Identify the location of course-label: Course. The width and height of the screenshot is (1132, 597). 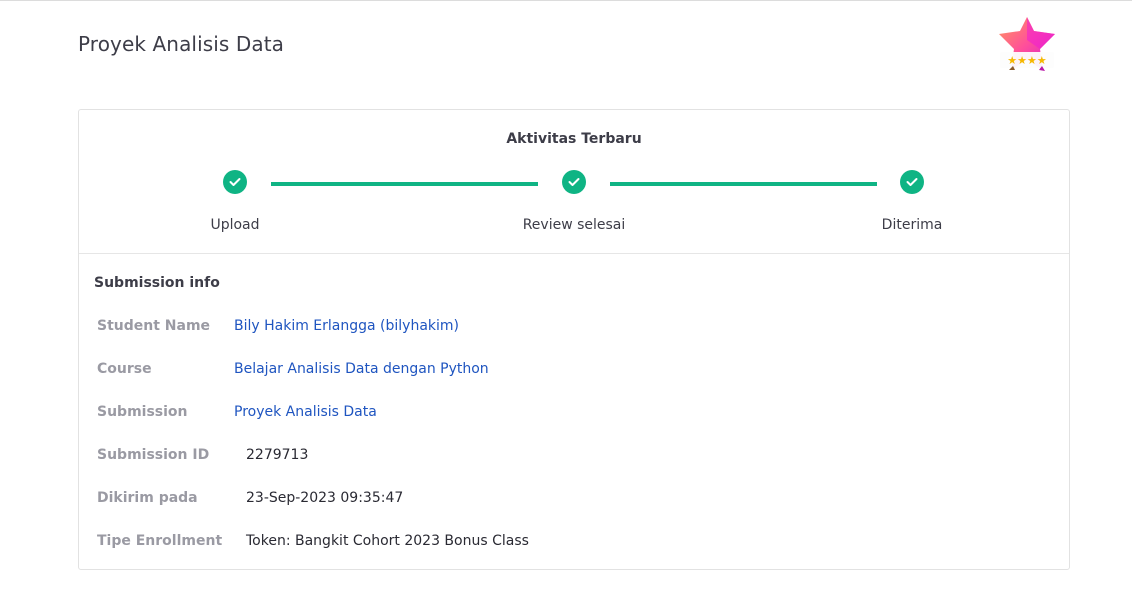
(124, 369).